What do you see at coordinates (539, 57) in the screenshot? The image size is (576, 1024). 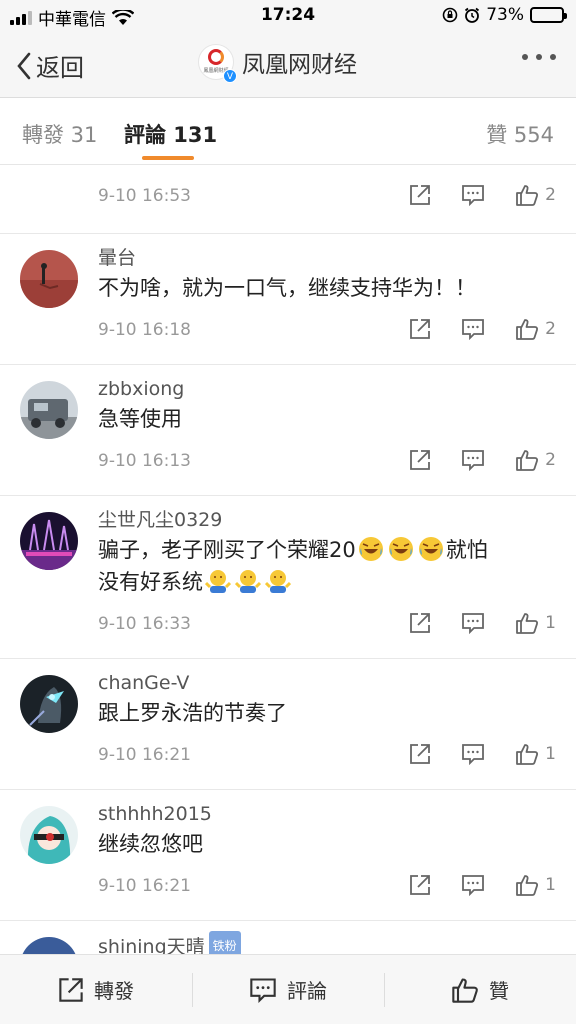 I see `more-button` at bounding box center [539, 57].